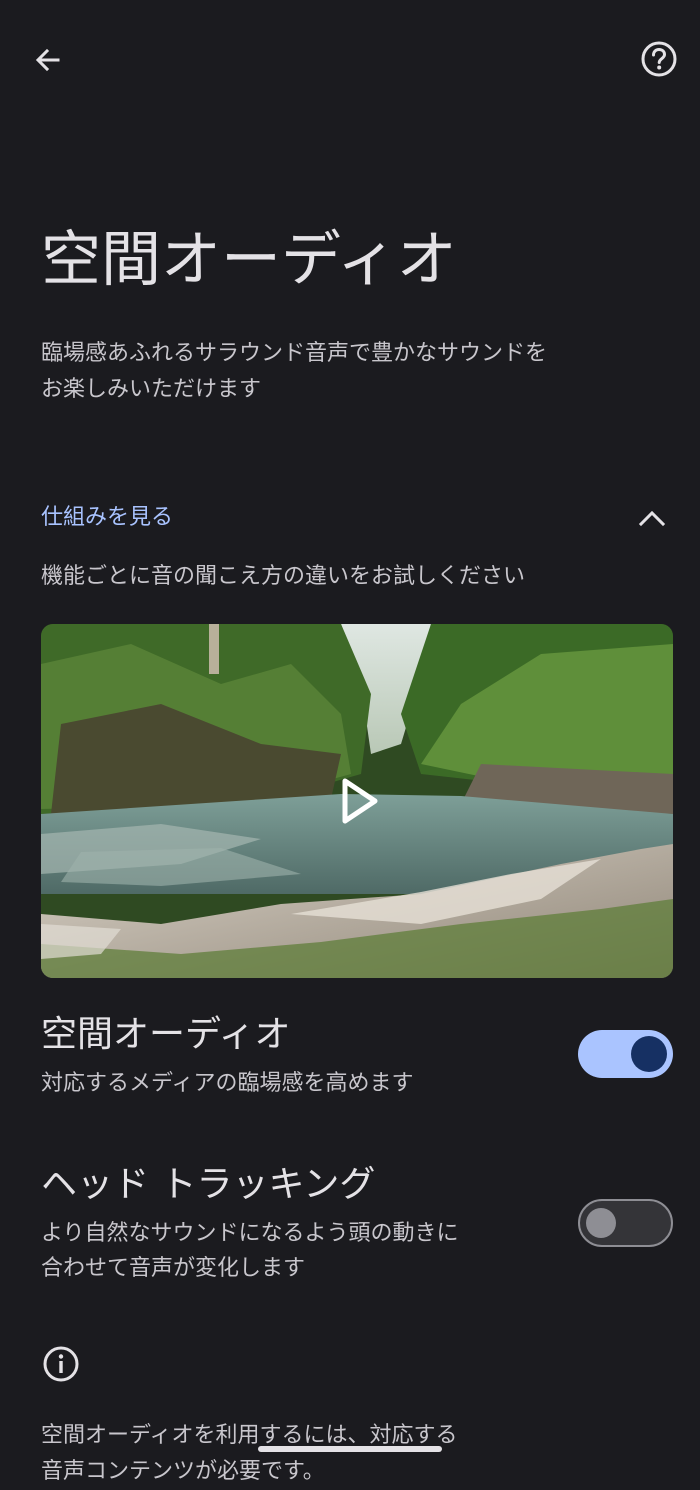  What do you see at coordinates (151, 389) in the screenshot?
I see `page-description-line: お楽しみいただけます` at bounding box center [151, 389].